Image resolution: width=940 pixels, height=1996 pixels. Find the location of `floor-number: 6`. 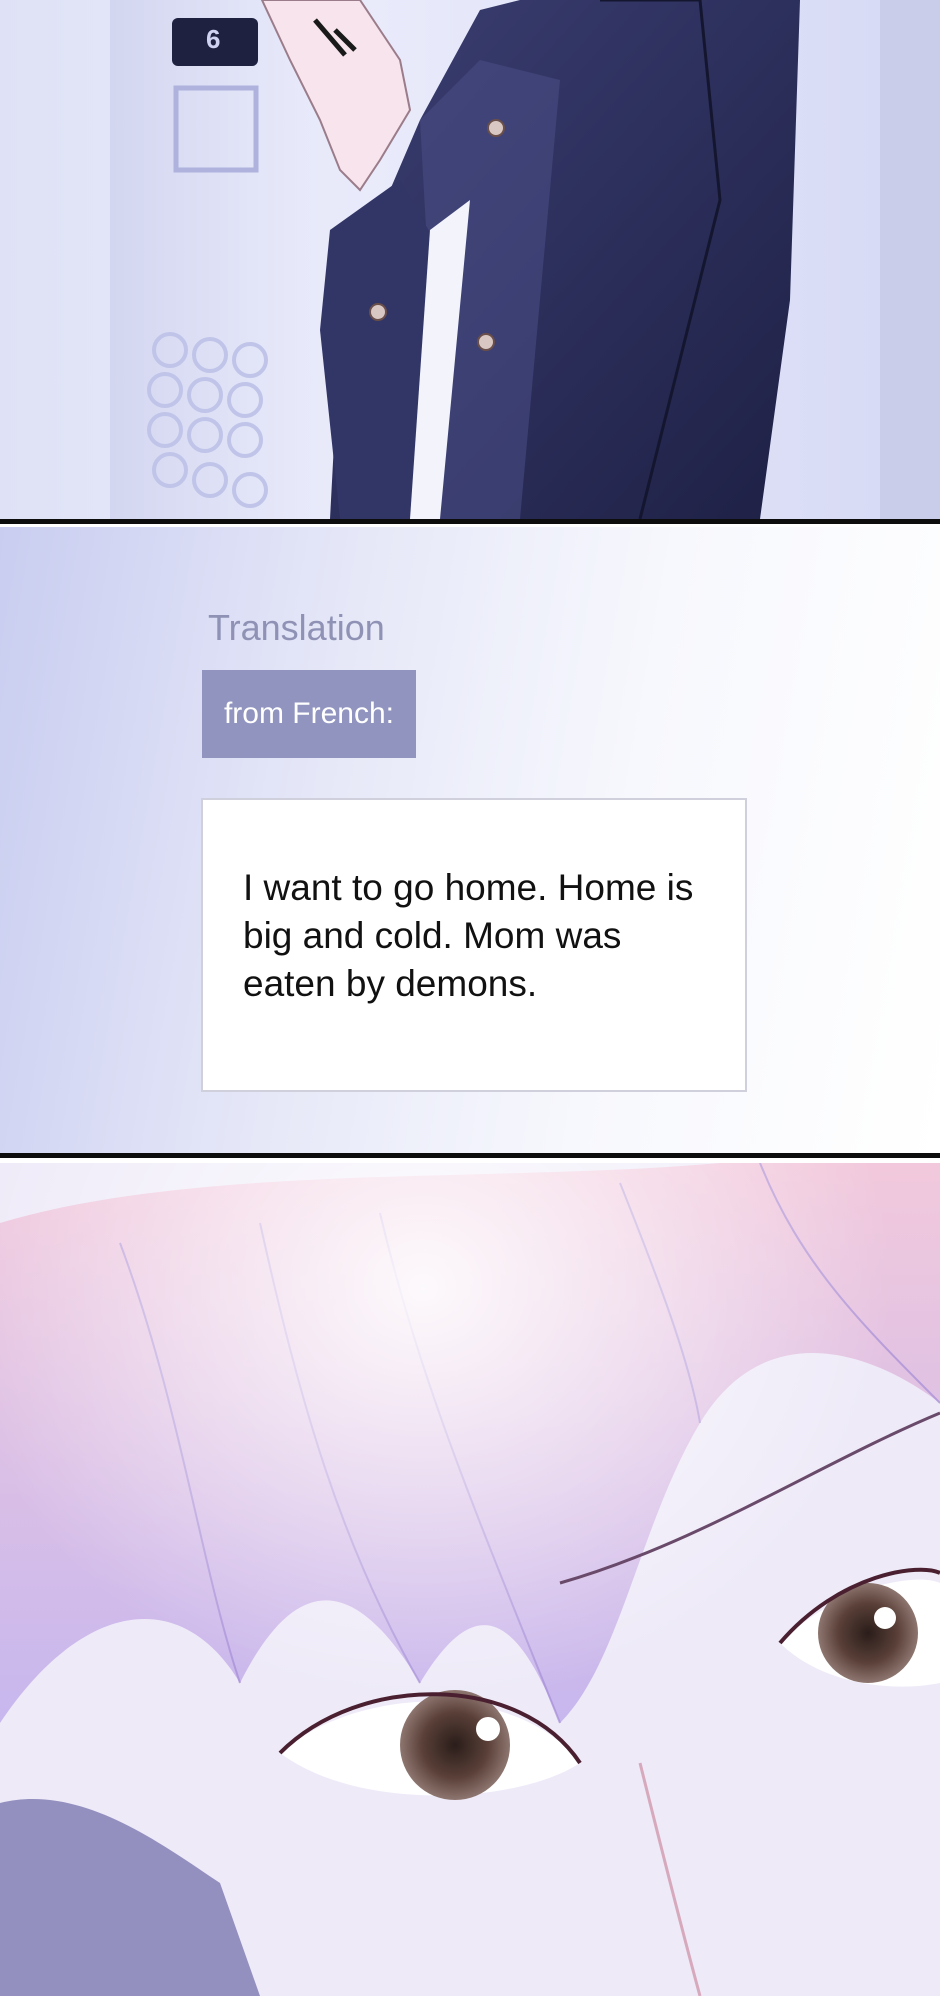

floor-number: 6 is located at coordinates (213, 39).